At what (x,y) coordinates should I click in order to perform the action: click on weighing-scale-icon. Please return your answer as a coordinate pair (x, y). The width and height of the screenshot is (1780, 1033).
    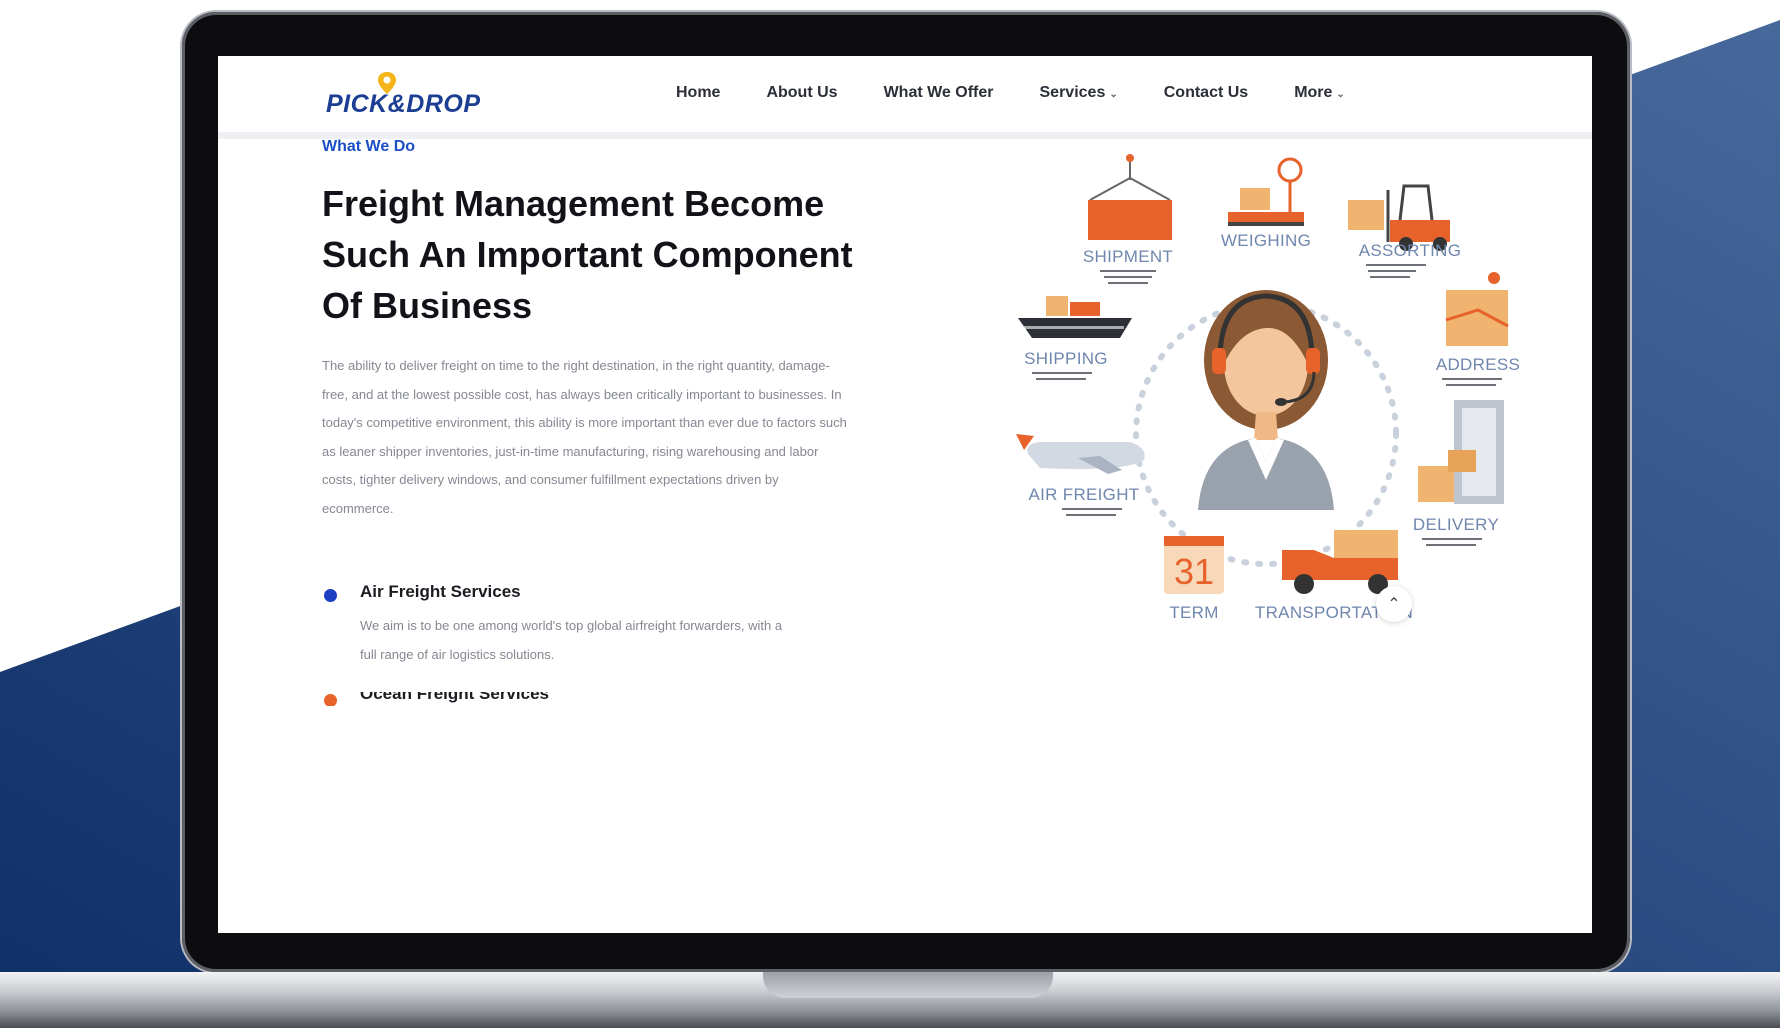
    Looking at the image, I should click on (1266, 191).